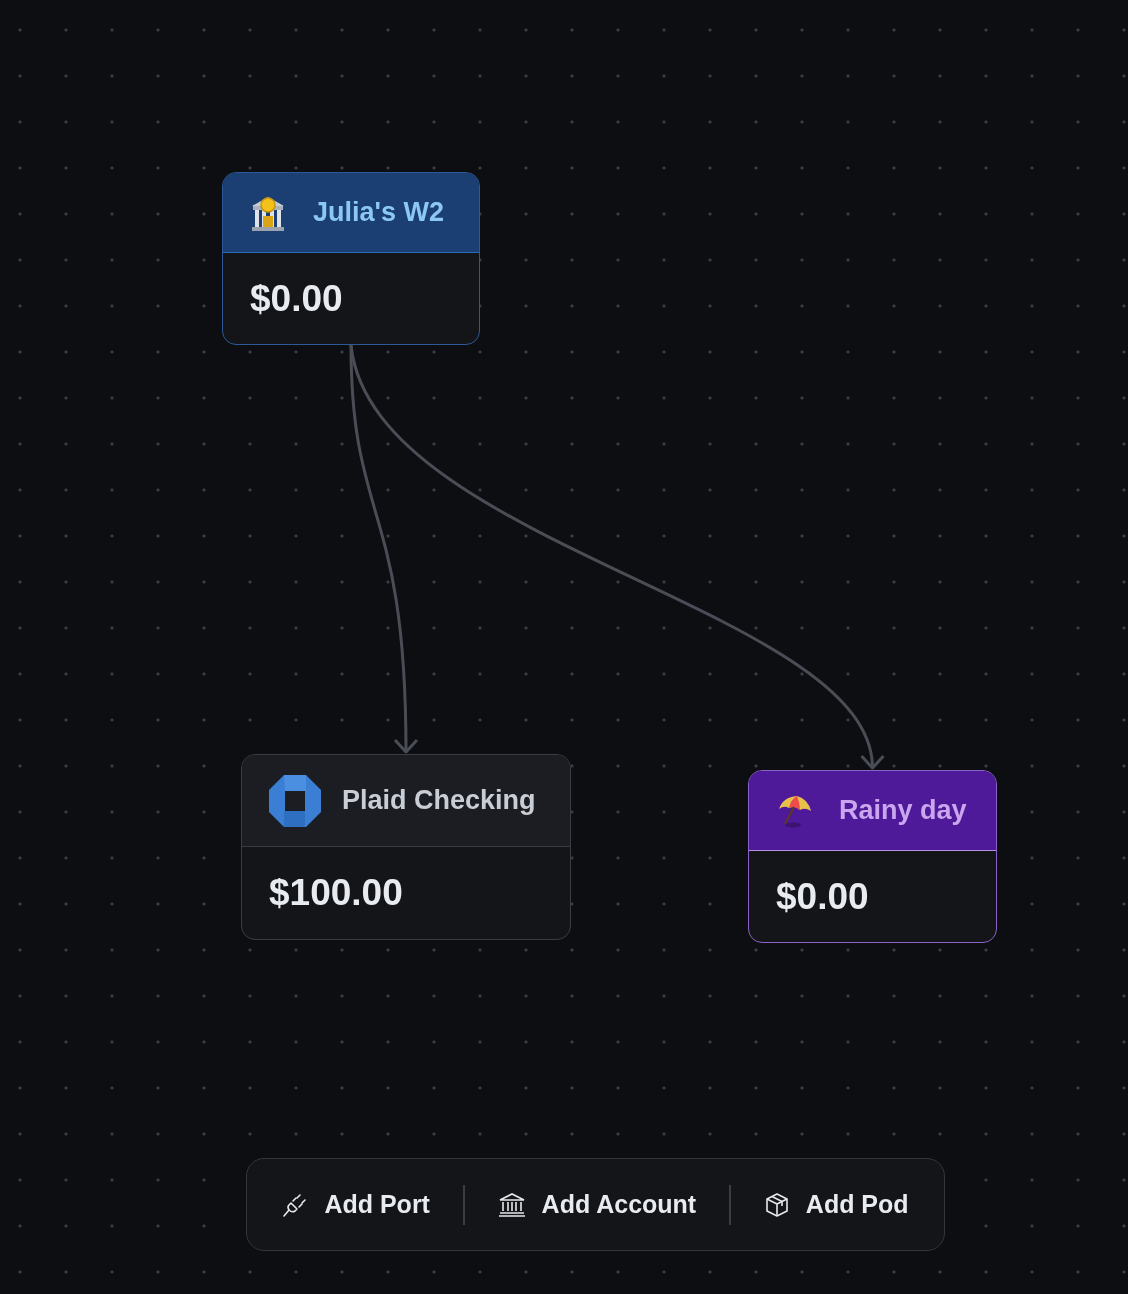  I want to click on bank-icon, so click(511, 1204).